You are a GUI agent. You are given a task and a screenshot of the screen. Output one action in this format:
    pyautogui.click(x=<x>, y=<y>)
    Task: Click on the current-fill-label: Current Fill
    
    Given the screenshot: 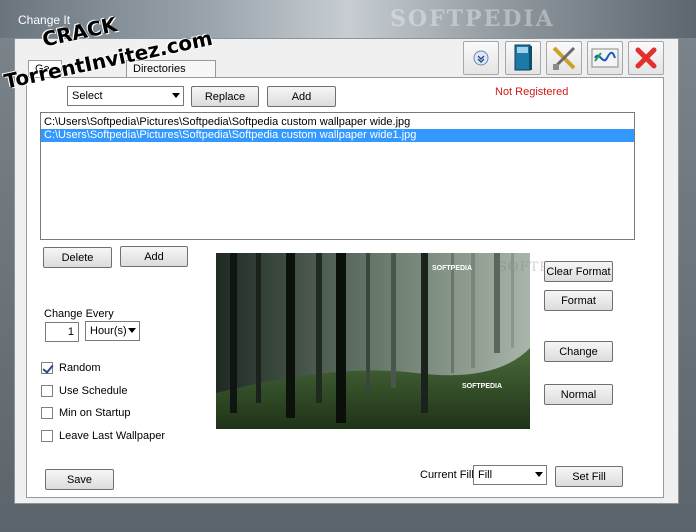 What is the action you would take?
    pyautogui.click(x=447, y=475)
    